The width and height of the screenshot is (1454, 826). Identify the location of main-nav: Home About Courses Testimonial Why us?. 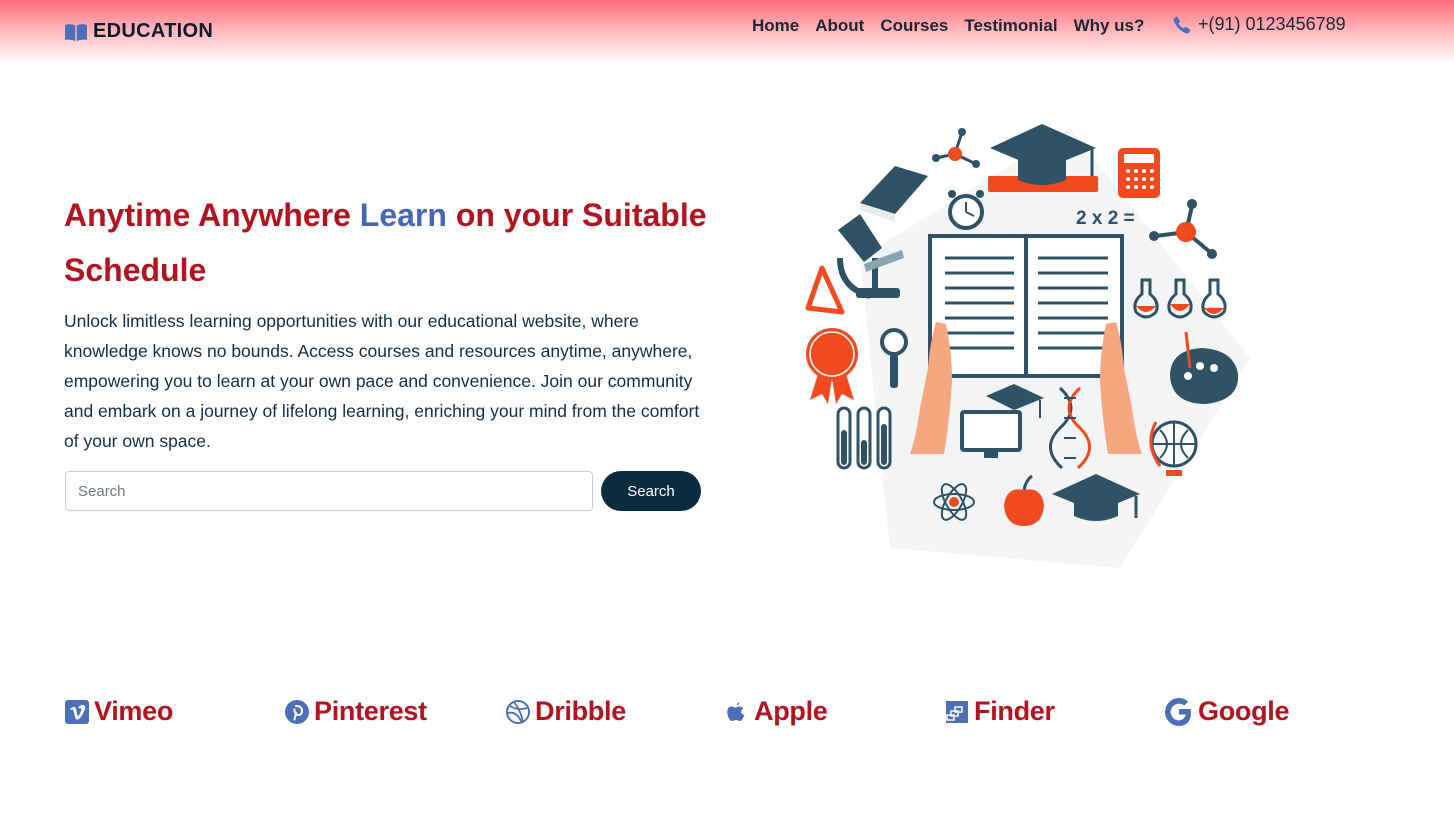
(952, 26).